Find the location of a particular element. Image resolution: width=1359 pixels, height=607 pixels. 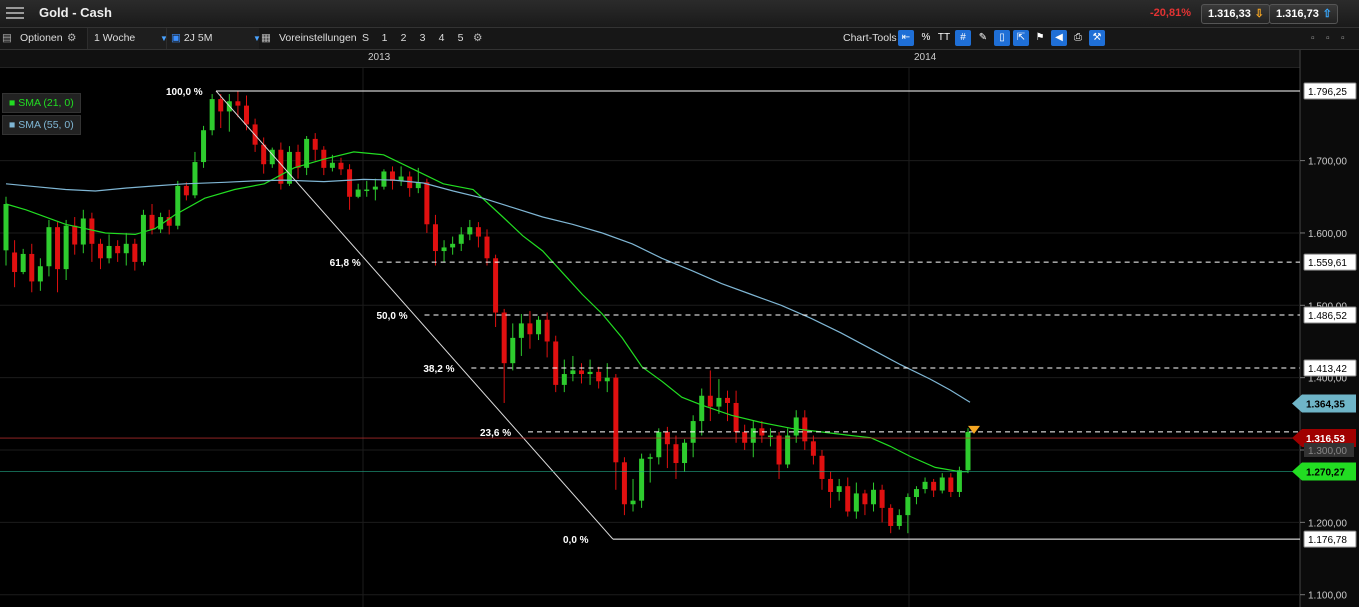

y-tick-label: 1.700,00 is located at coordinates (1327, 162).